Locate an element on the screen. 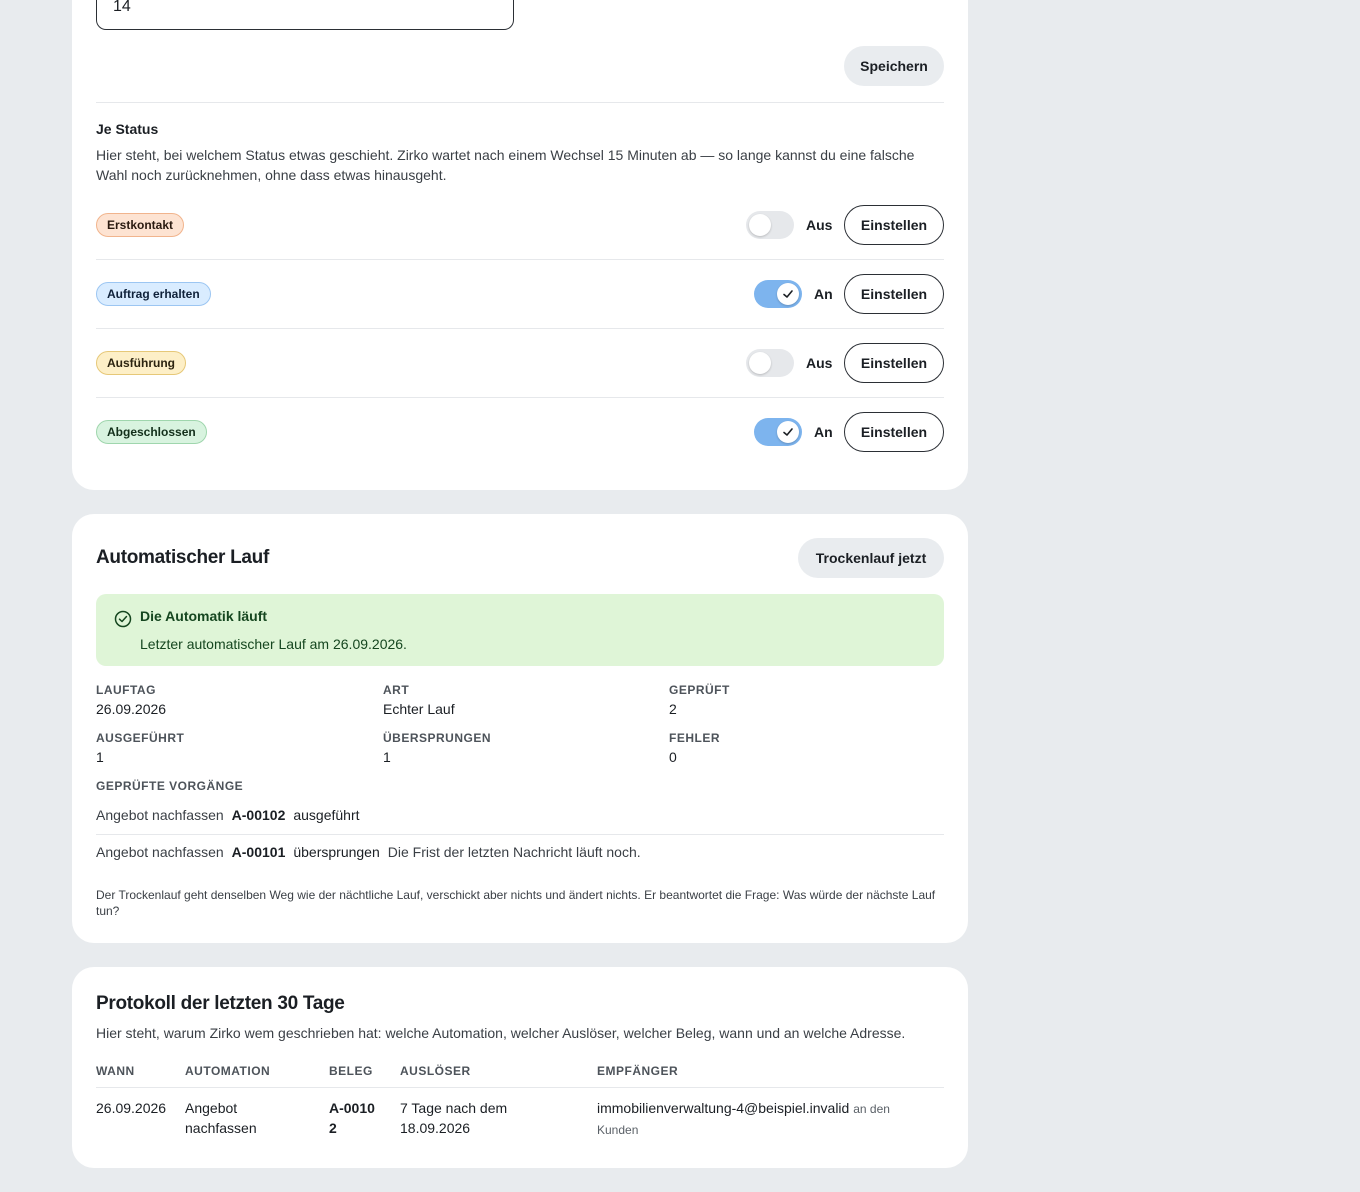 The height and width of the screenshot is (1192, 1360). stat-label: ART is located at coordinates (396, 690).